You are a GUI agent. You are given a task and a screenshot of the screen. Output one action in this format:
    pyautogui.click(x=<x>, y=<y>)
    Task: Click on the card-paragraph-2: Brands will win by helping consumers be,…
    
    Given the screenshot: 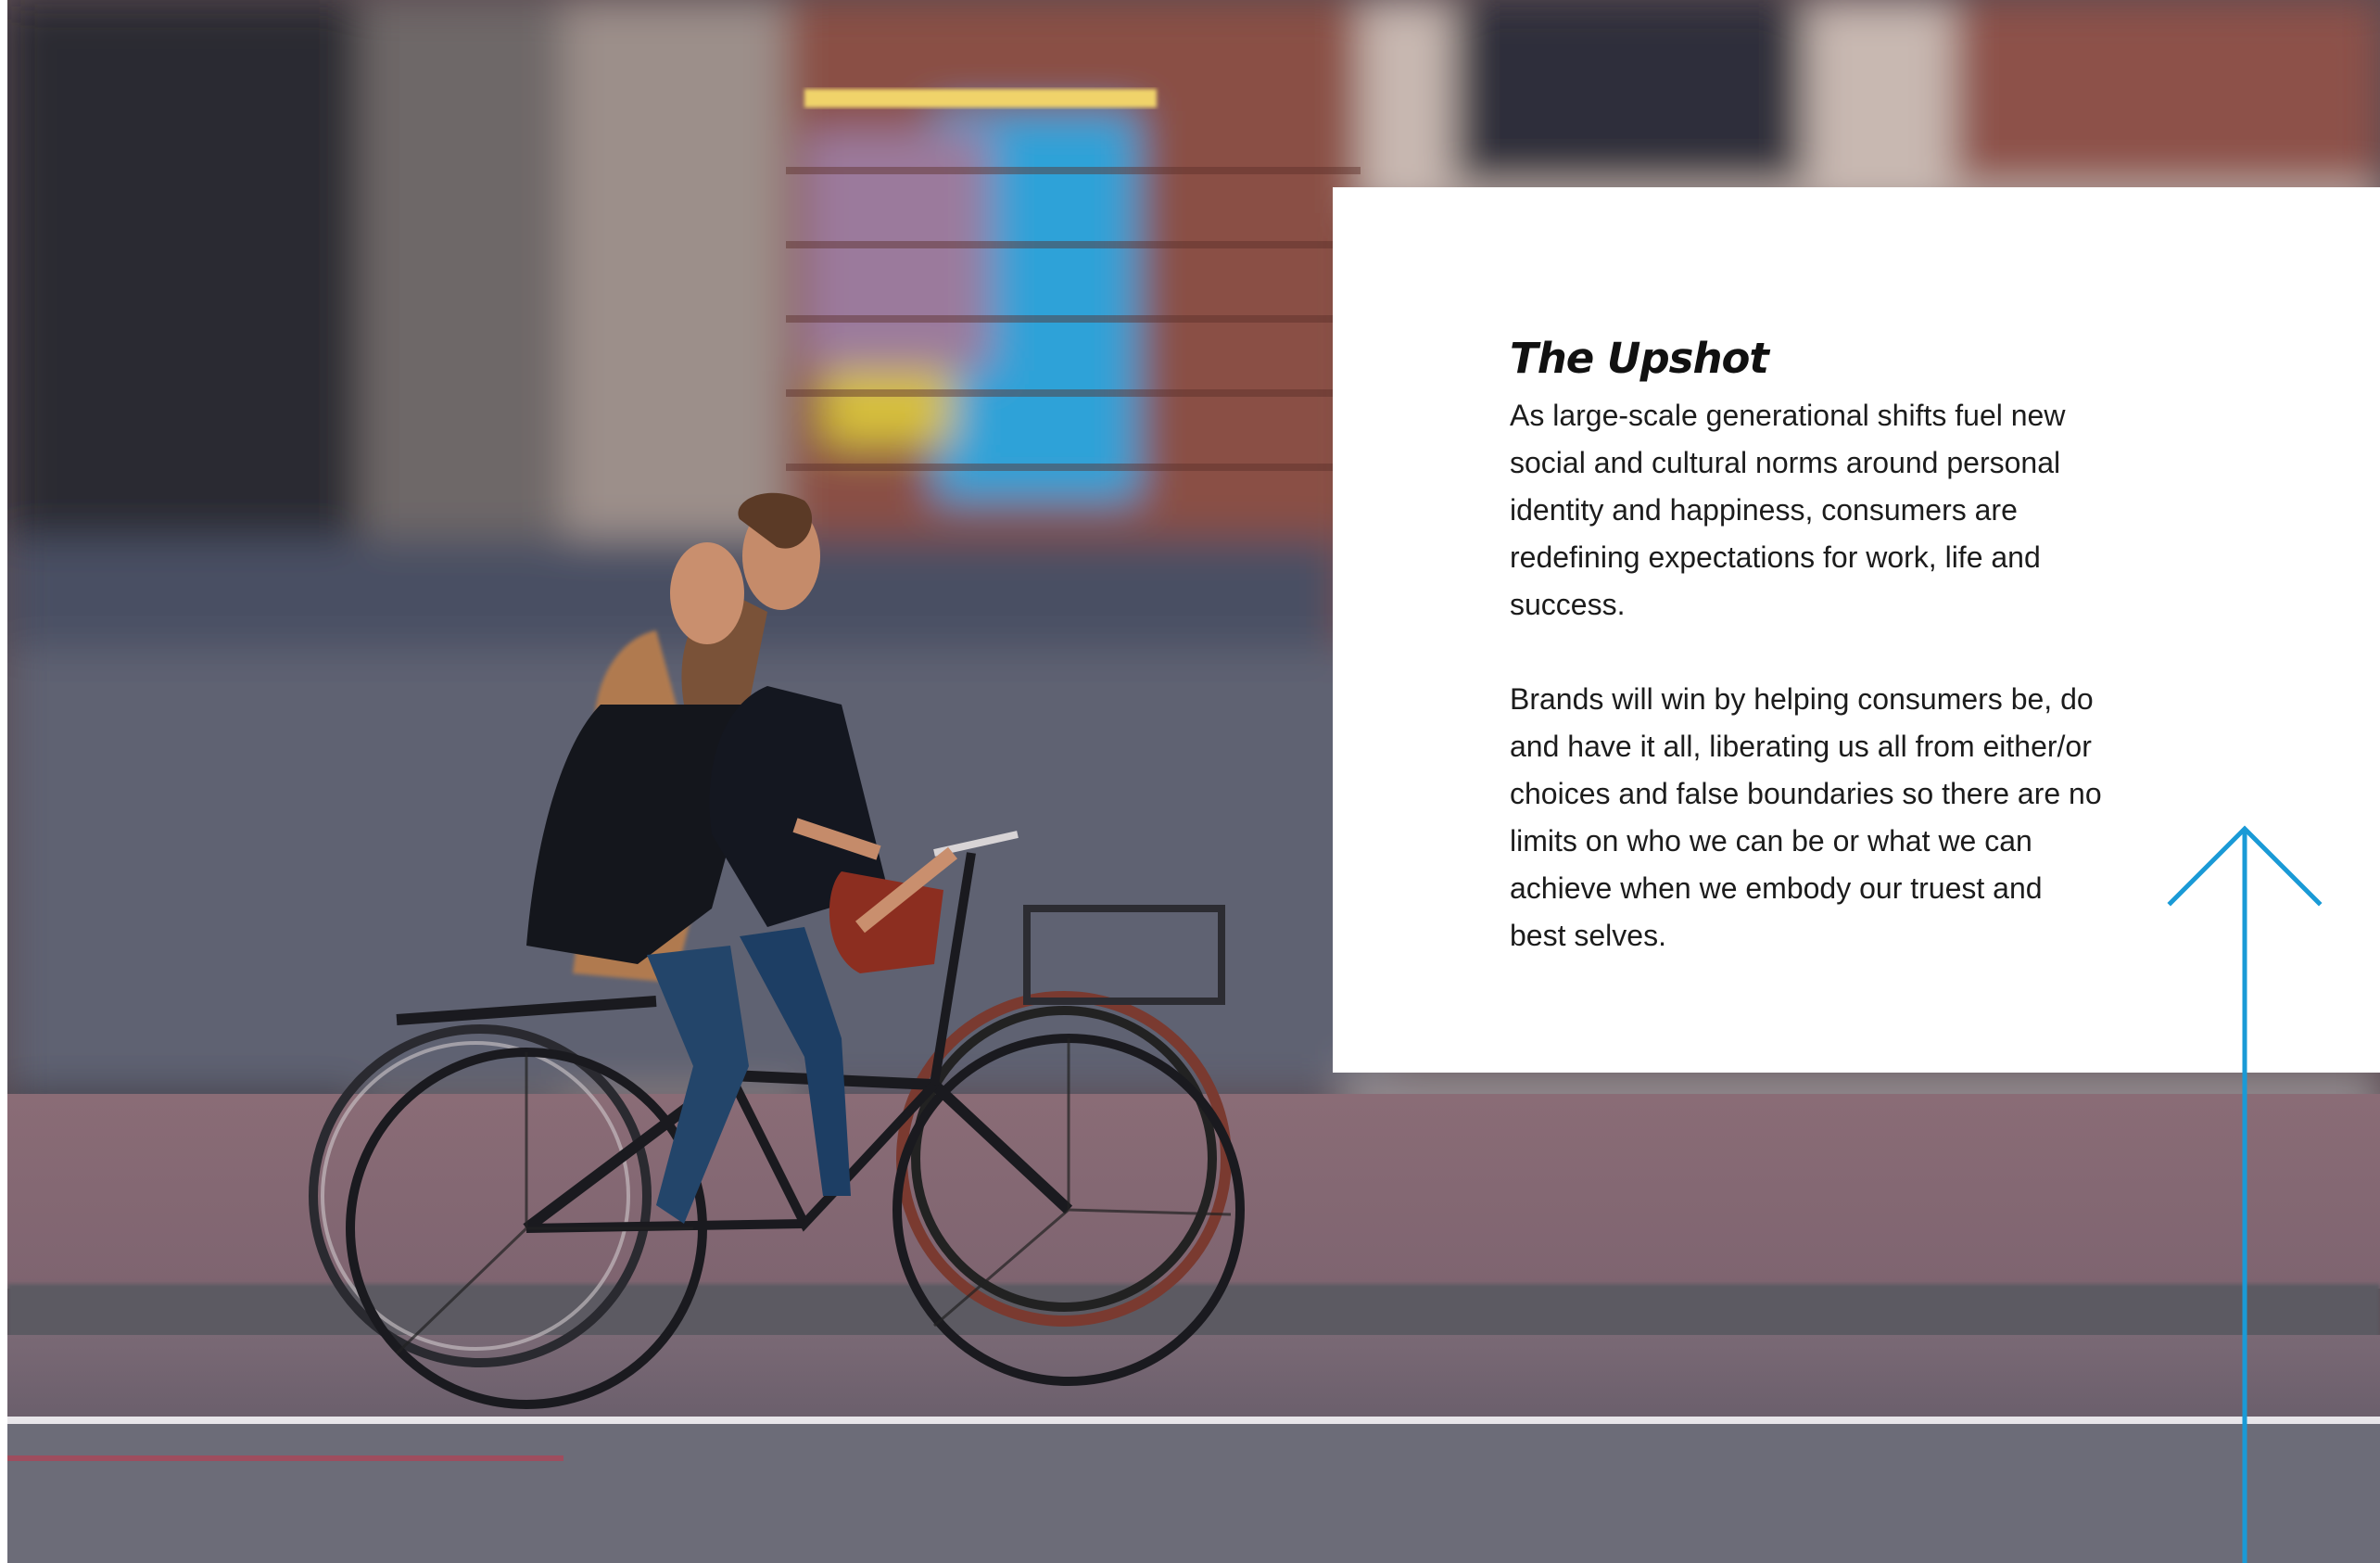 What is the action you would take?
    pyautogui.click(x=1806, y=817)
    